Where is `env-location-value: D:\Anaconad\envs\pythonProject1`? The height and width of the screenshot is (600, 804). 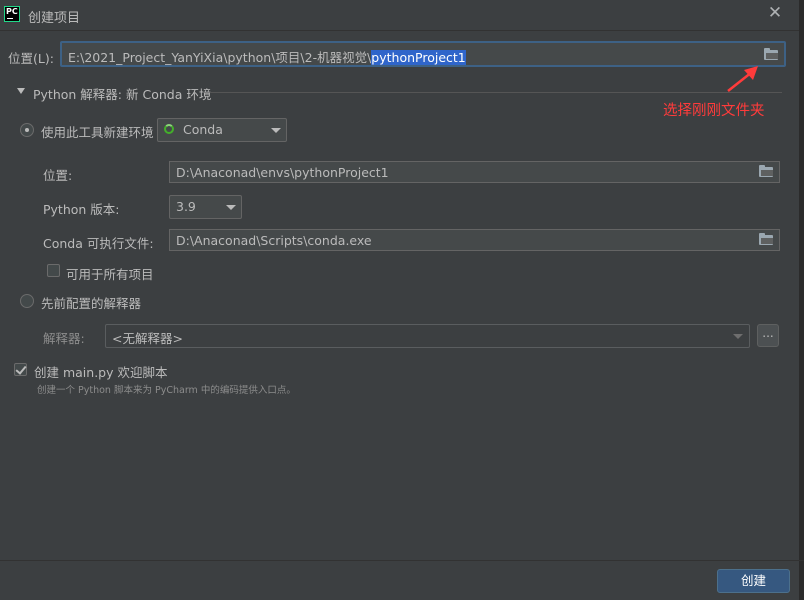
env-location-value: D:\Anaconad\envs\pythonProject1 is located at coordinates (282, 172).